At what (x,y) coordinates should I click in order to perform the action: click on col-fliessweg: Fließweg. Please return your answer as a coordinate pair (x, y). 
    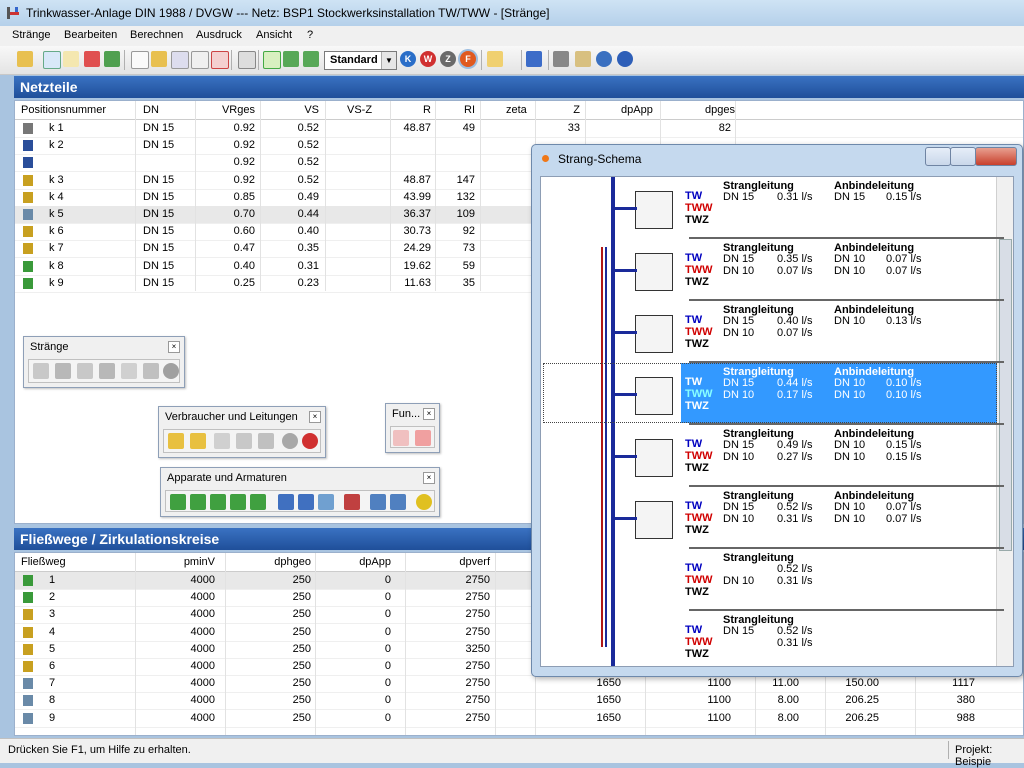
    Looking at the image, I should click on (43, 562).